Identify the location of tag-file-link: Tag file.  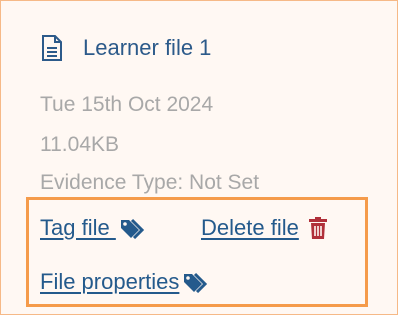
(95, 228).